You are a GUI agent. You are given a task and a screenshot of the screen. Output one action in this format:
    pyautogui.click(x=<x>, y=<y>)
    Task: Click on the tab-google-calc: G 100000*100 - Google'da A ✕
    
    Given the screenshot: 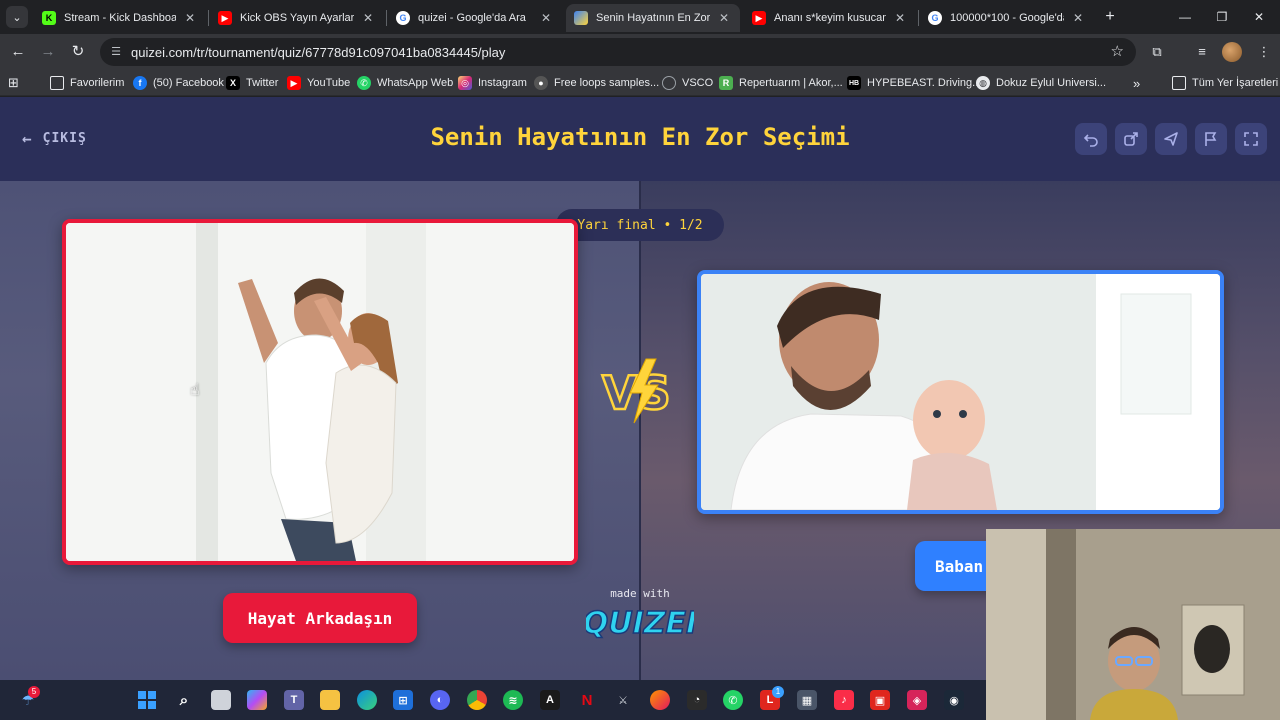 What is the action you would take?
    pyautogui.click(x=1007, y=18)
    